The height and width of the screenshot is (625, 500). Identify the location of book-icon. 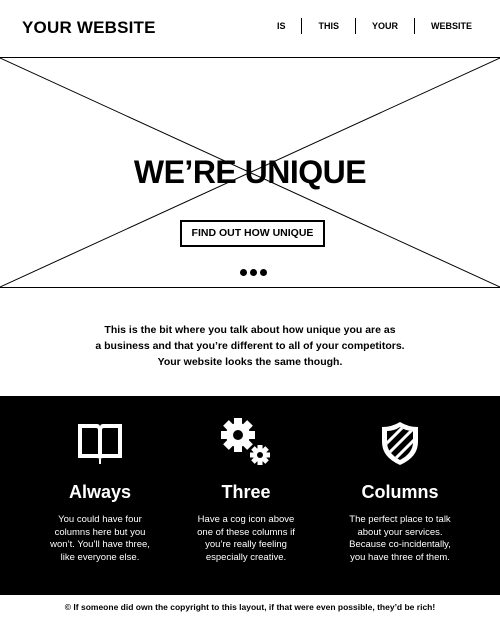
(100, 443).